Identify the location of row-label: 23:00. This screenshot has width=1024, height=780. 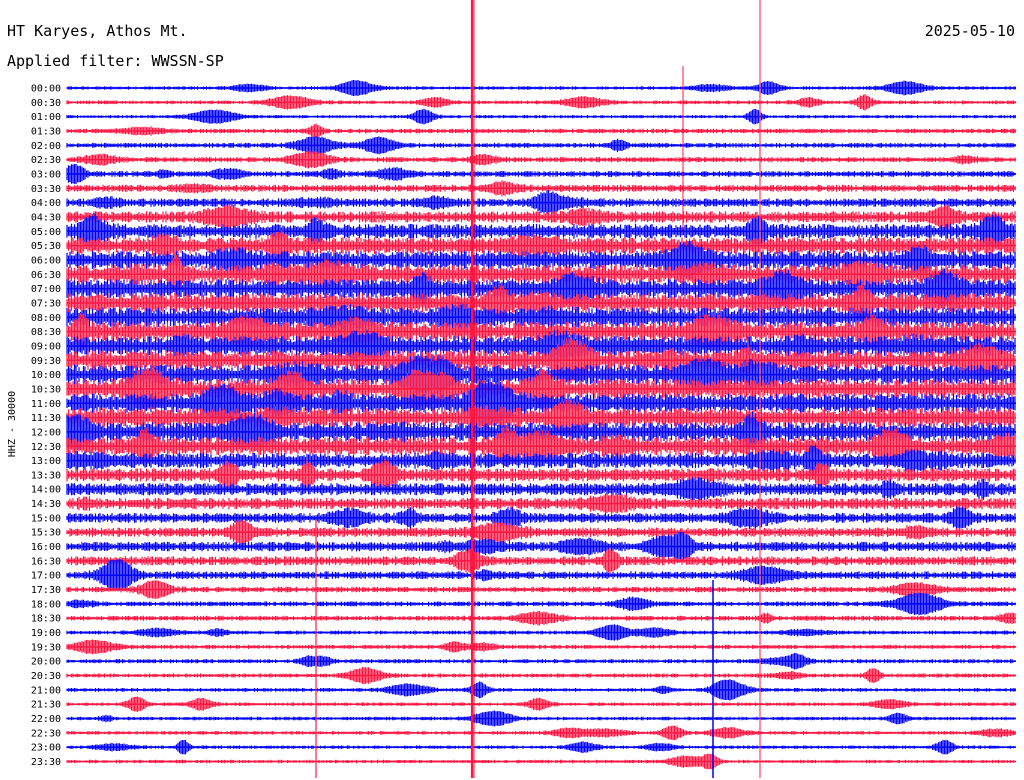
(46, 748).